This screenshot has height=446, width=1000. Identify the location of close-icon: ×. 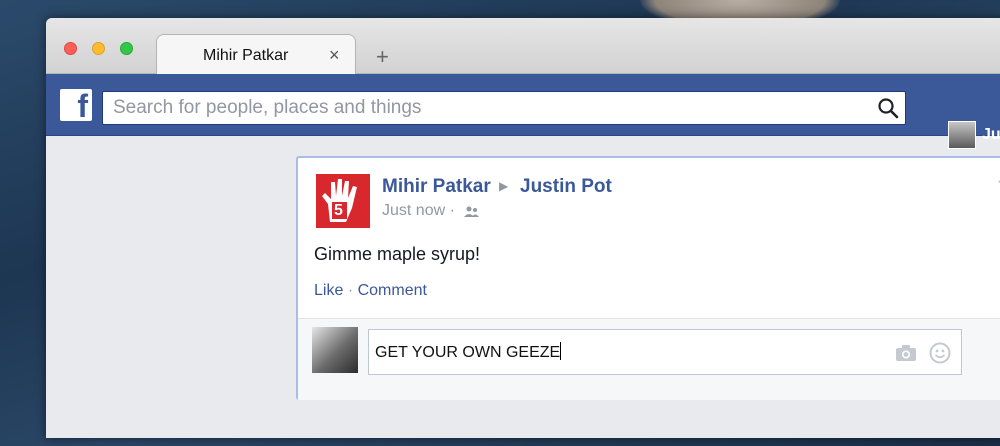
(334, 55).